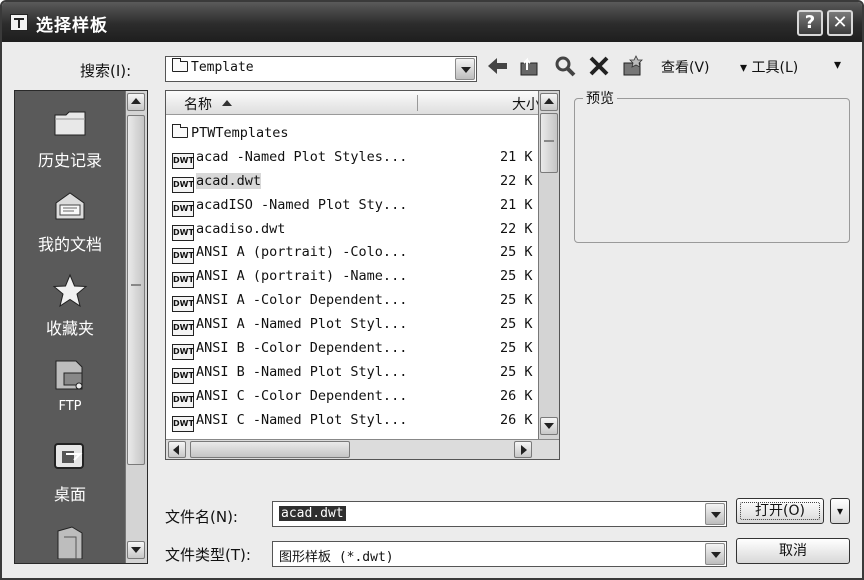  I want to click on places-scroll-down-button, so click(136, 550).